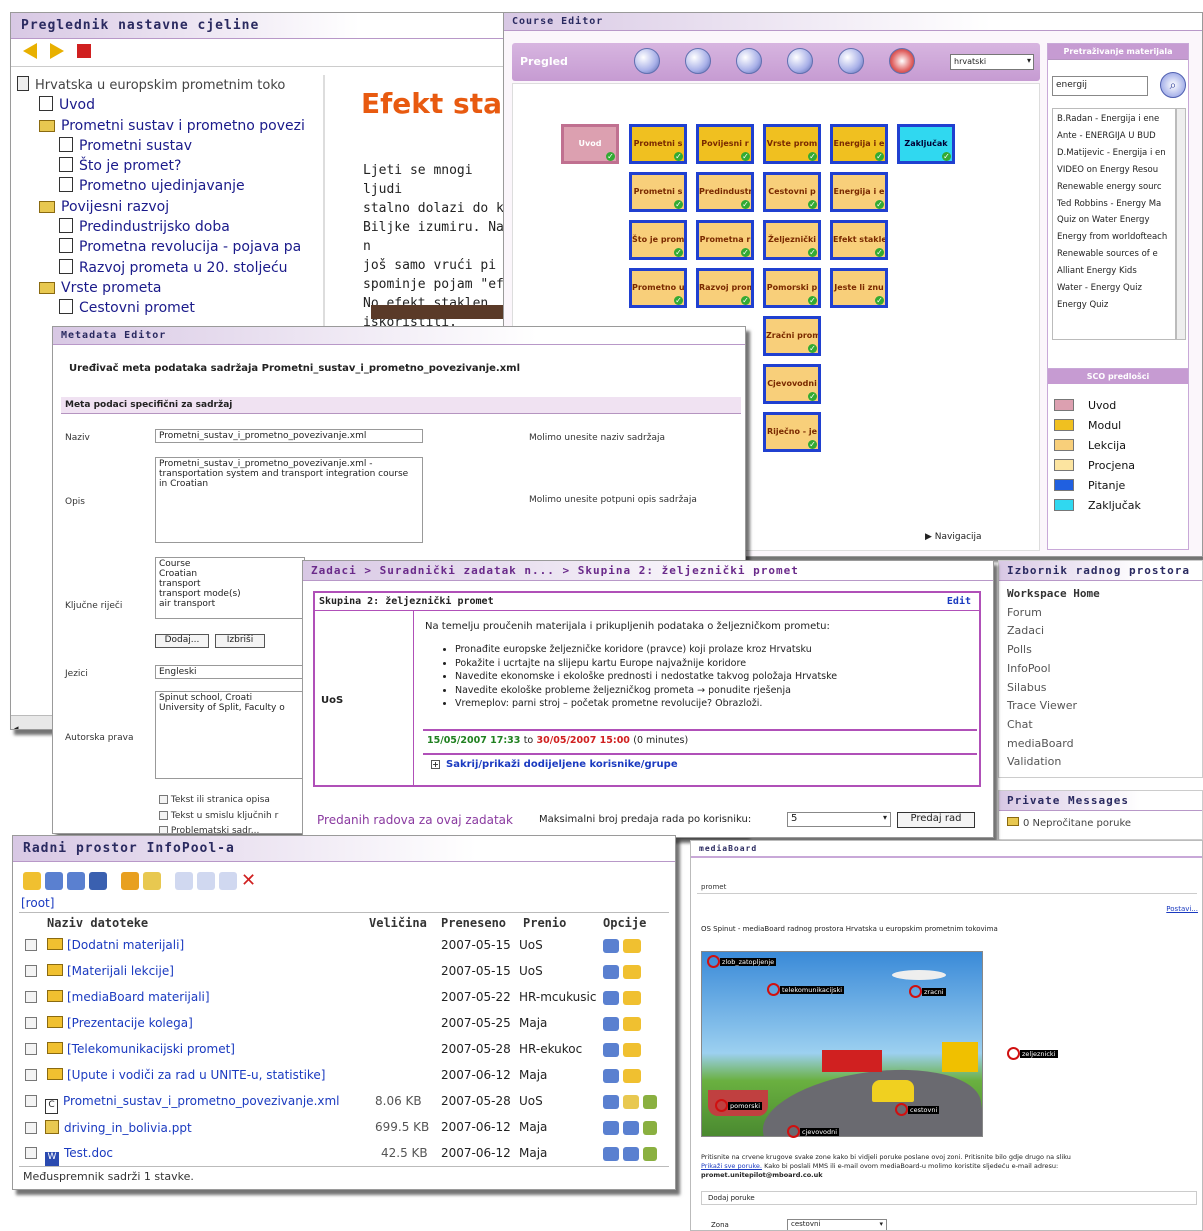 Image resolution: width=1203 pixels, height=1231 pixels. I want to click on hotspot: zeljeznicki, so click(1032, 1053).